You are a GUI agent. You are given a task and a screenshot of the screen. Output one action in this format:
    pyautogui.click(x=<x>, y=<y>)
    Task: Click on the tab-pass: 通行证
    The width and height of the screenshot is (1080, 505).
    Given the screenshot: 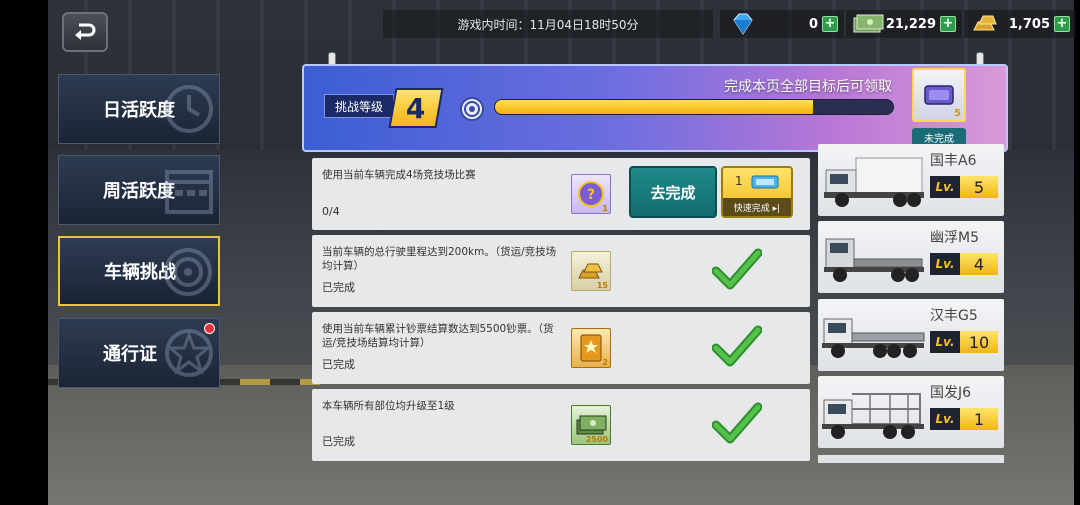 What is the action you would take?
    pyautogui.click(x=139, y=353)
    